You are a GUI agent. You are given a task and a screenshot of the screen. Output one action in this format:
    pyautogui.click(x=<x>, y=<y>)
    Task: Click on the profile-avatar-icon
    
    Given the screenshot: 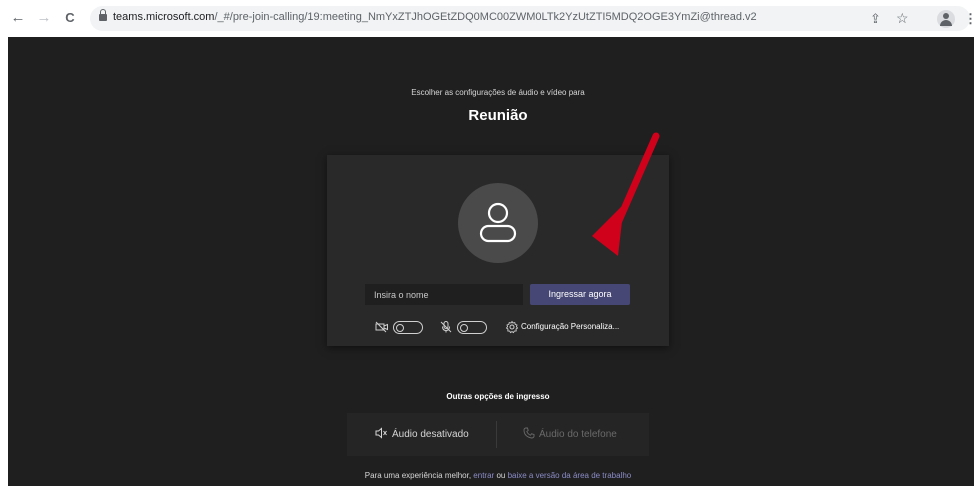 What is the action you would take?
    pyautogui.click(x=946, y=19)
    